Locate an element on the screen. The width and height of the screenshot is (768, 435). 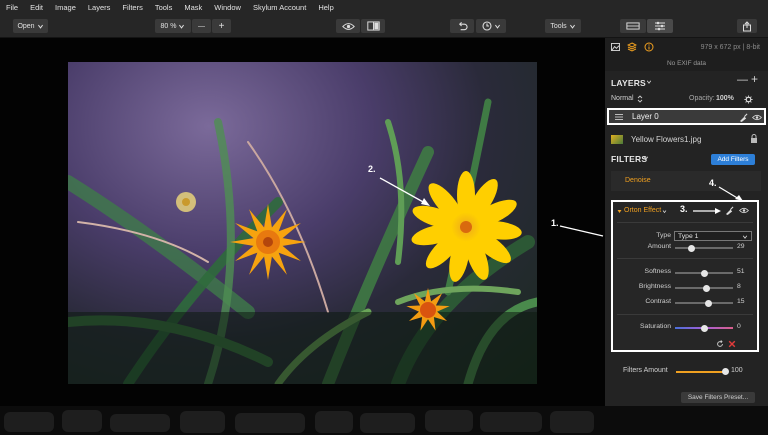
tools-dropdown: Tools is located at coordinates (563, 26).